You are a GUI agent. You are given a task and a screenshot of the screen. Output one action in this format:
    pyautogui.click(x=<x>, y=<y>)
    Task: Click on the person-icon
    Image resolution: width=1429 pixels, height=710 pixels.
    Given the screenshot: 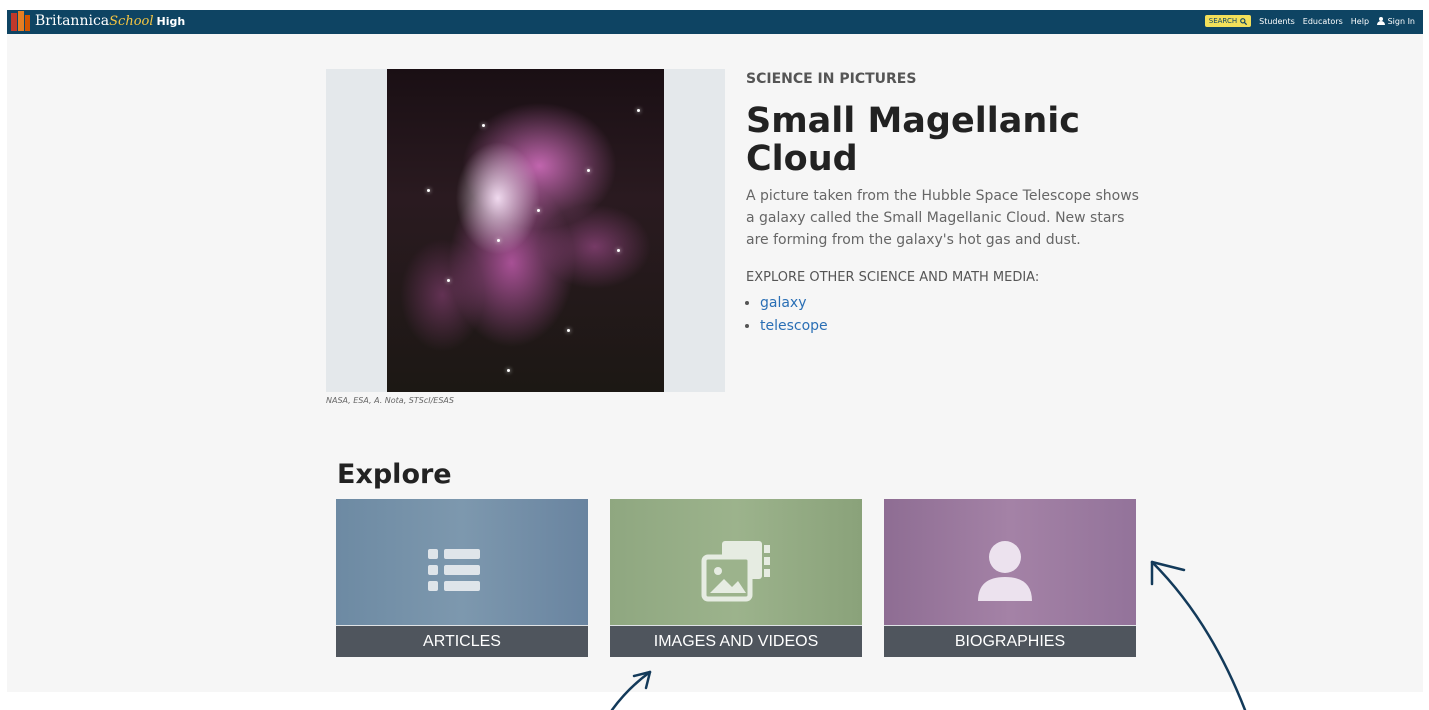 What is the action you would take?
    pyautogui.click(x=1005, y=571)
    